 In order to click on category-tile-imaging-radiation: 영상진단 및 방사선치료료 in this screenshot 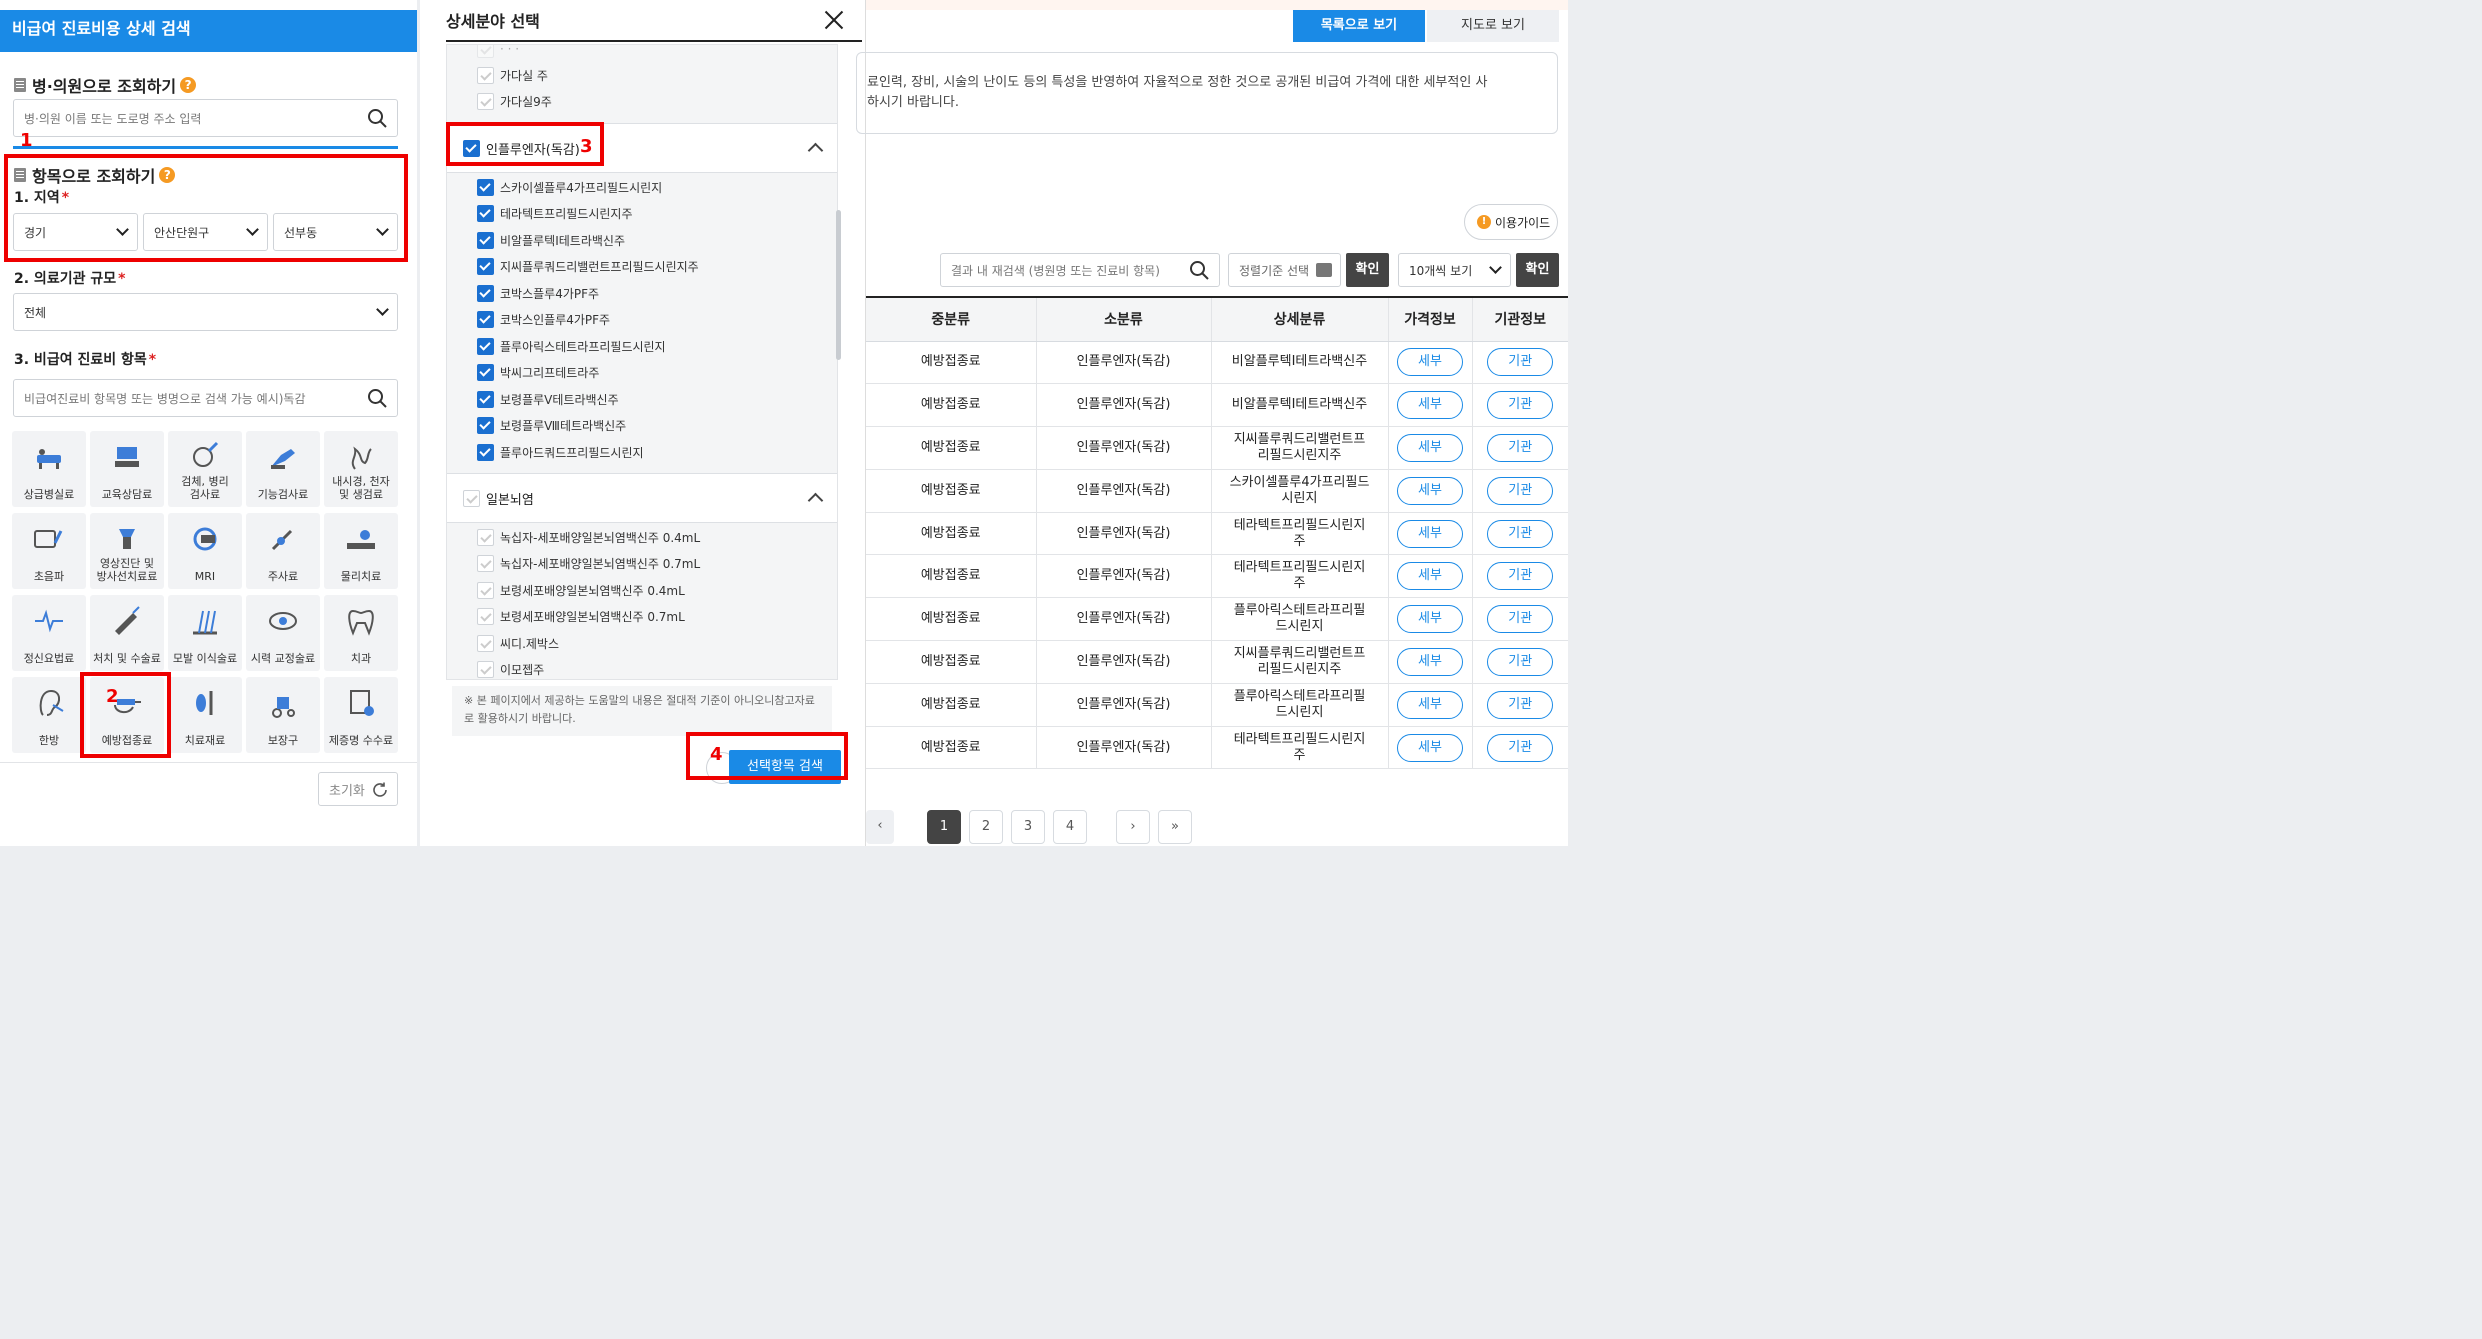, I will do `click(127, 551)`.